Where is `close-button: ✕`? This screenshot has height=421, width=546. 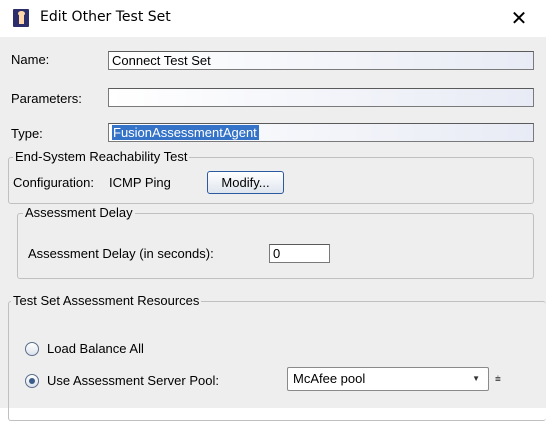 close-button: ✕ is located at coordinates (519, 18).